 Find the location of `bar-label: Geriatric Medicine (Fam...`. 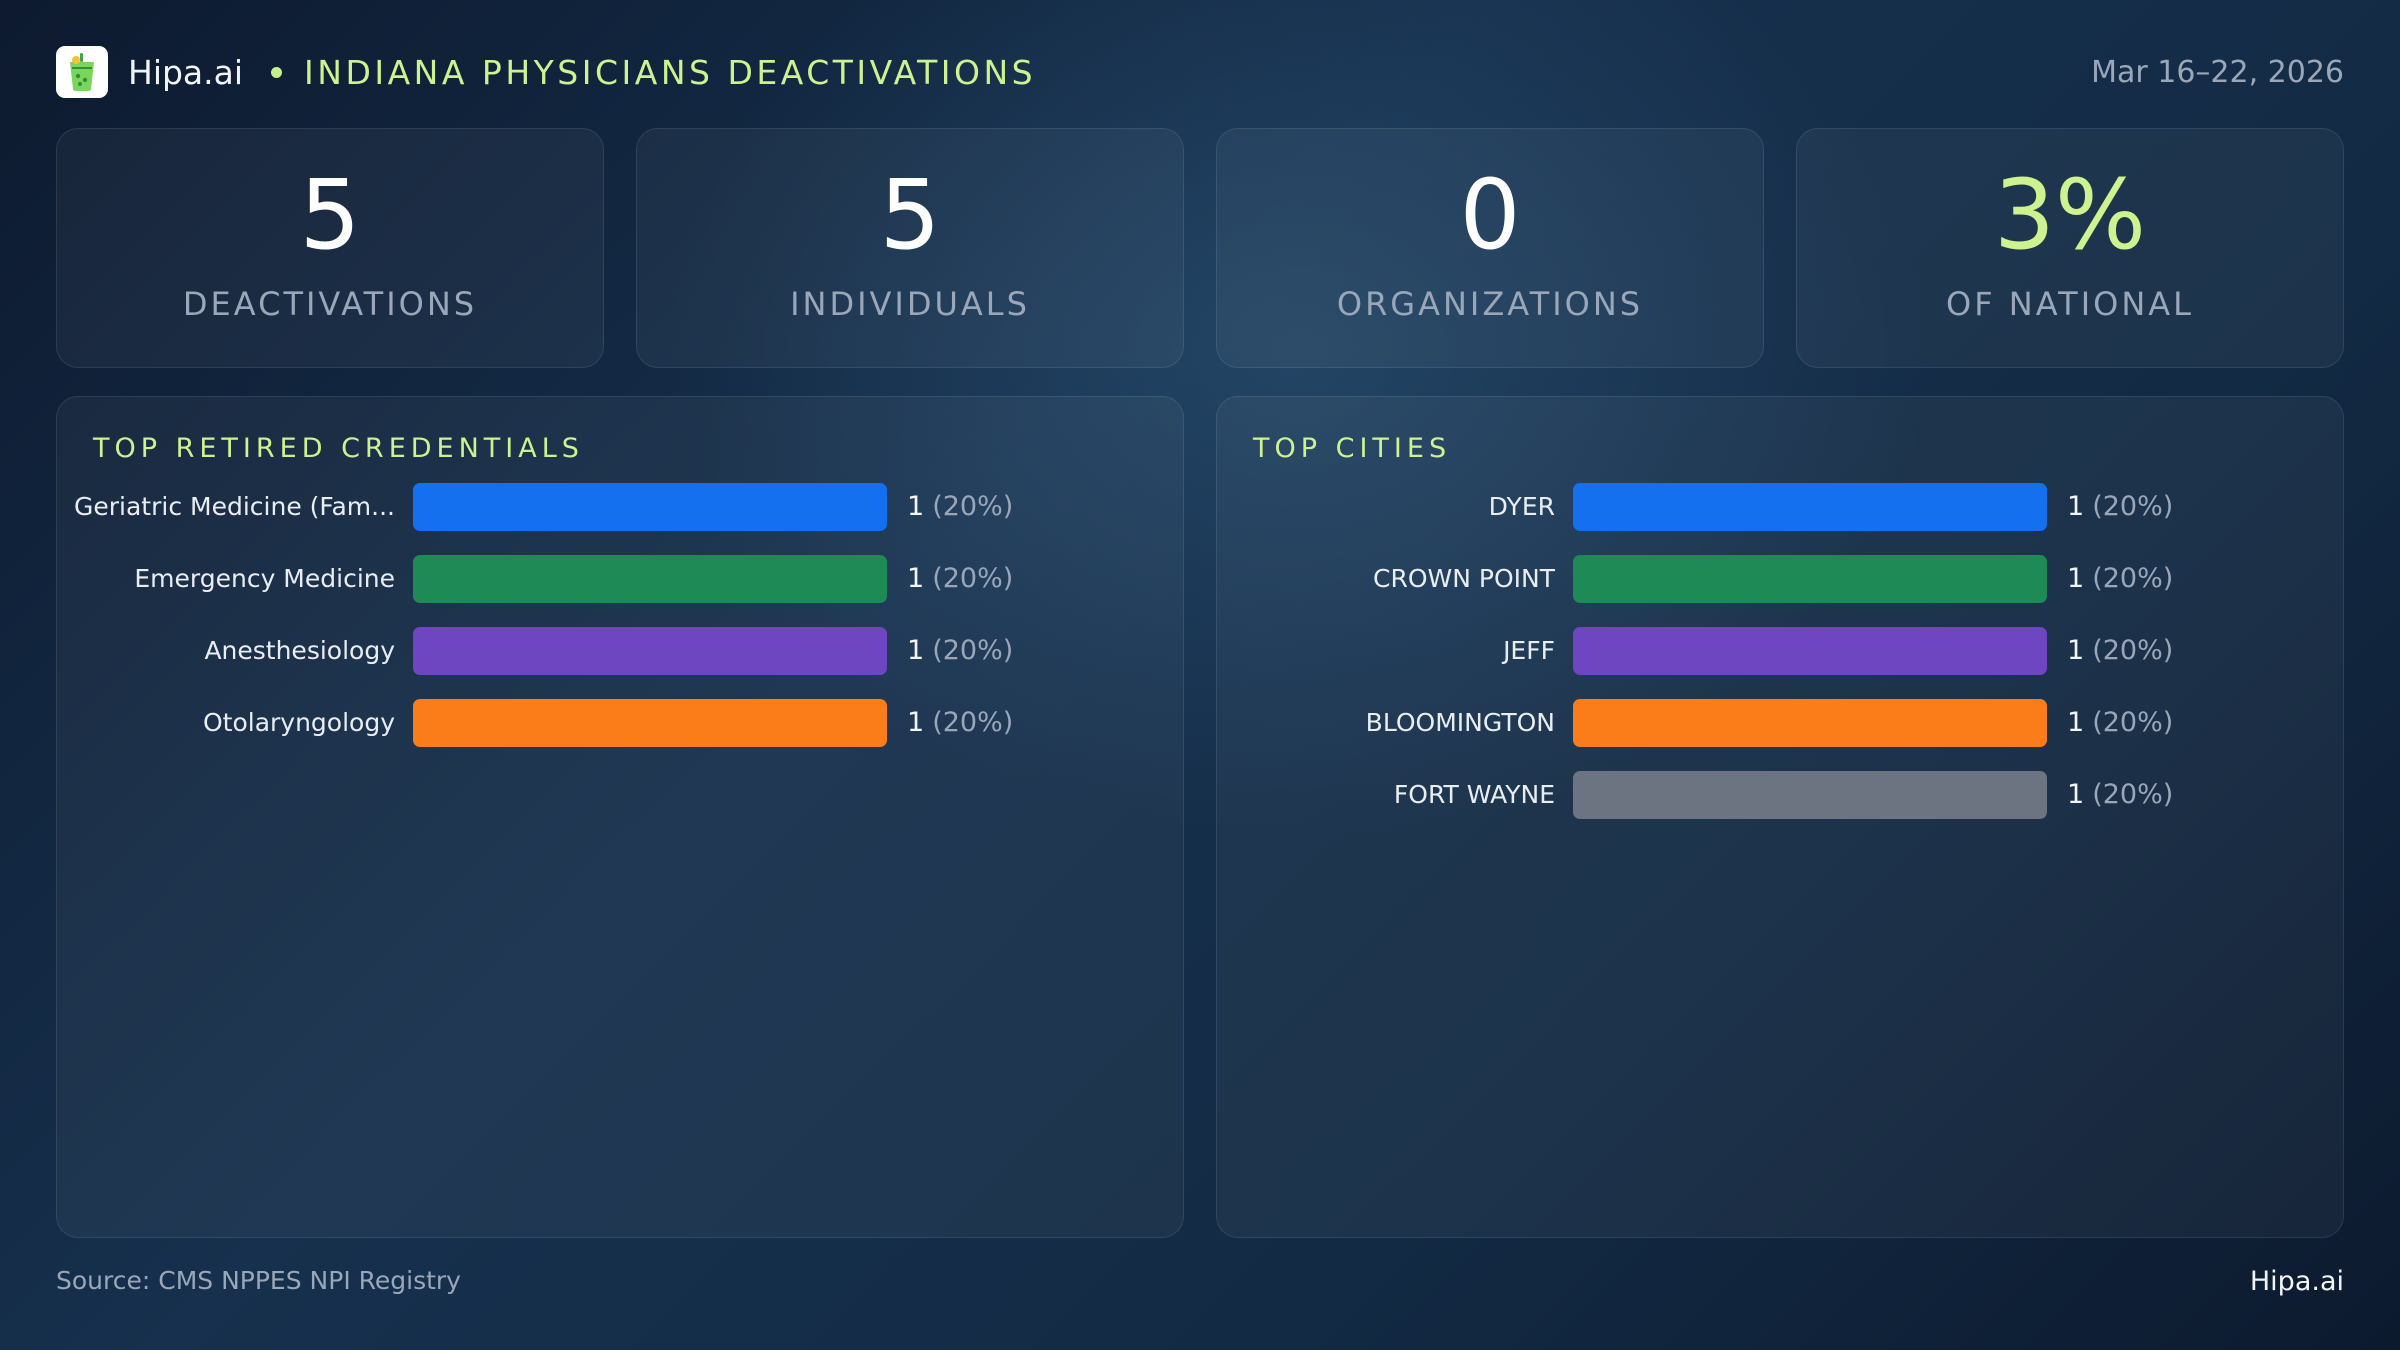

bar-label: Geriatric Medicine (Fam... is located at coordinates (234, 506).